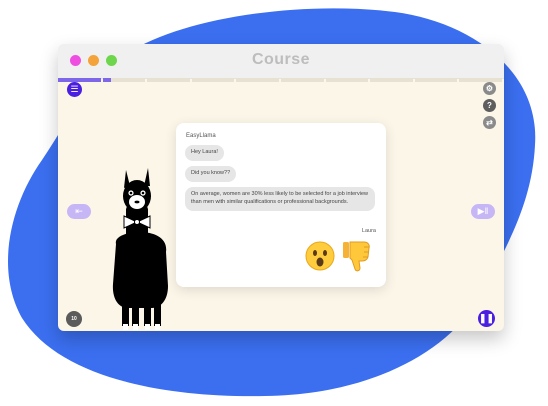 Image resolution: width=548 pixels, height=406 pixels. Describe the element at coordinates (368, 231) in the screenshot. I see `reply-user-name: Laura` at that location.